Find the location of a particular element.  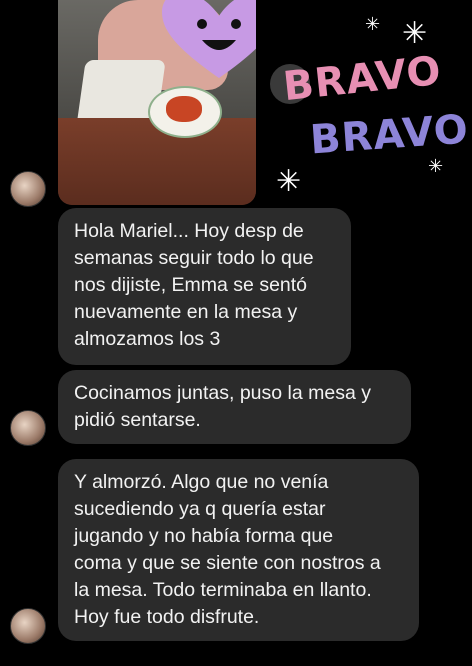

message-line: Cocinamos juntas, puso la mesa y is located at coordinates (222, 393).